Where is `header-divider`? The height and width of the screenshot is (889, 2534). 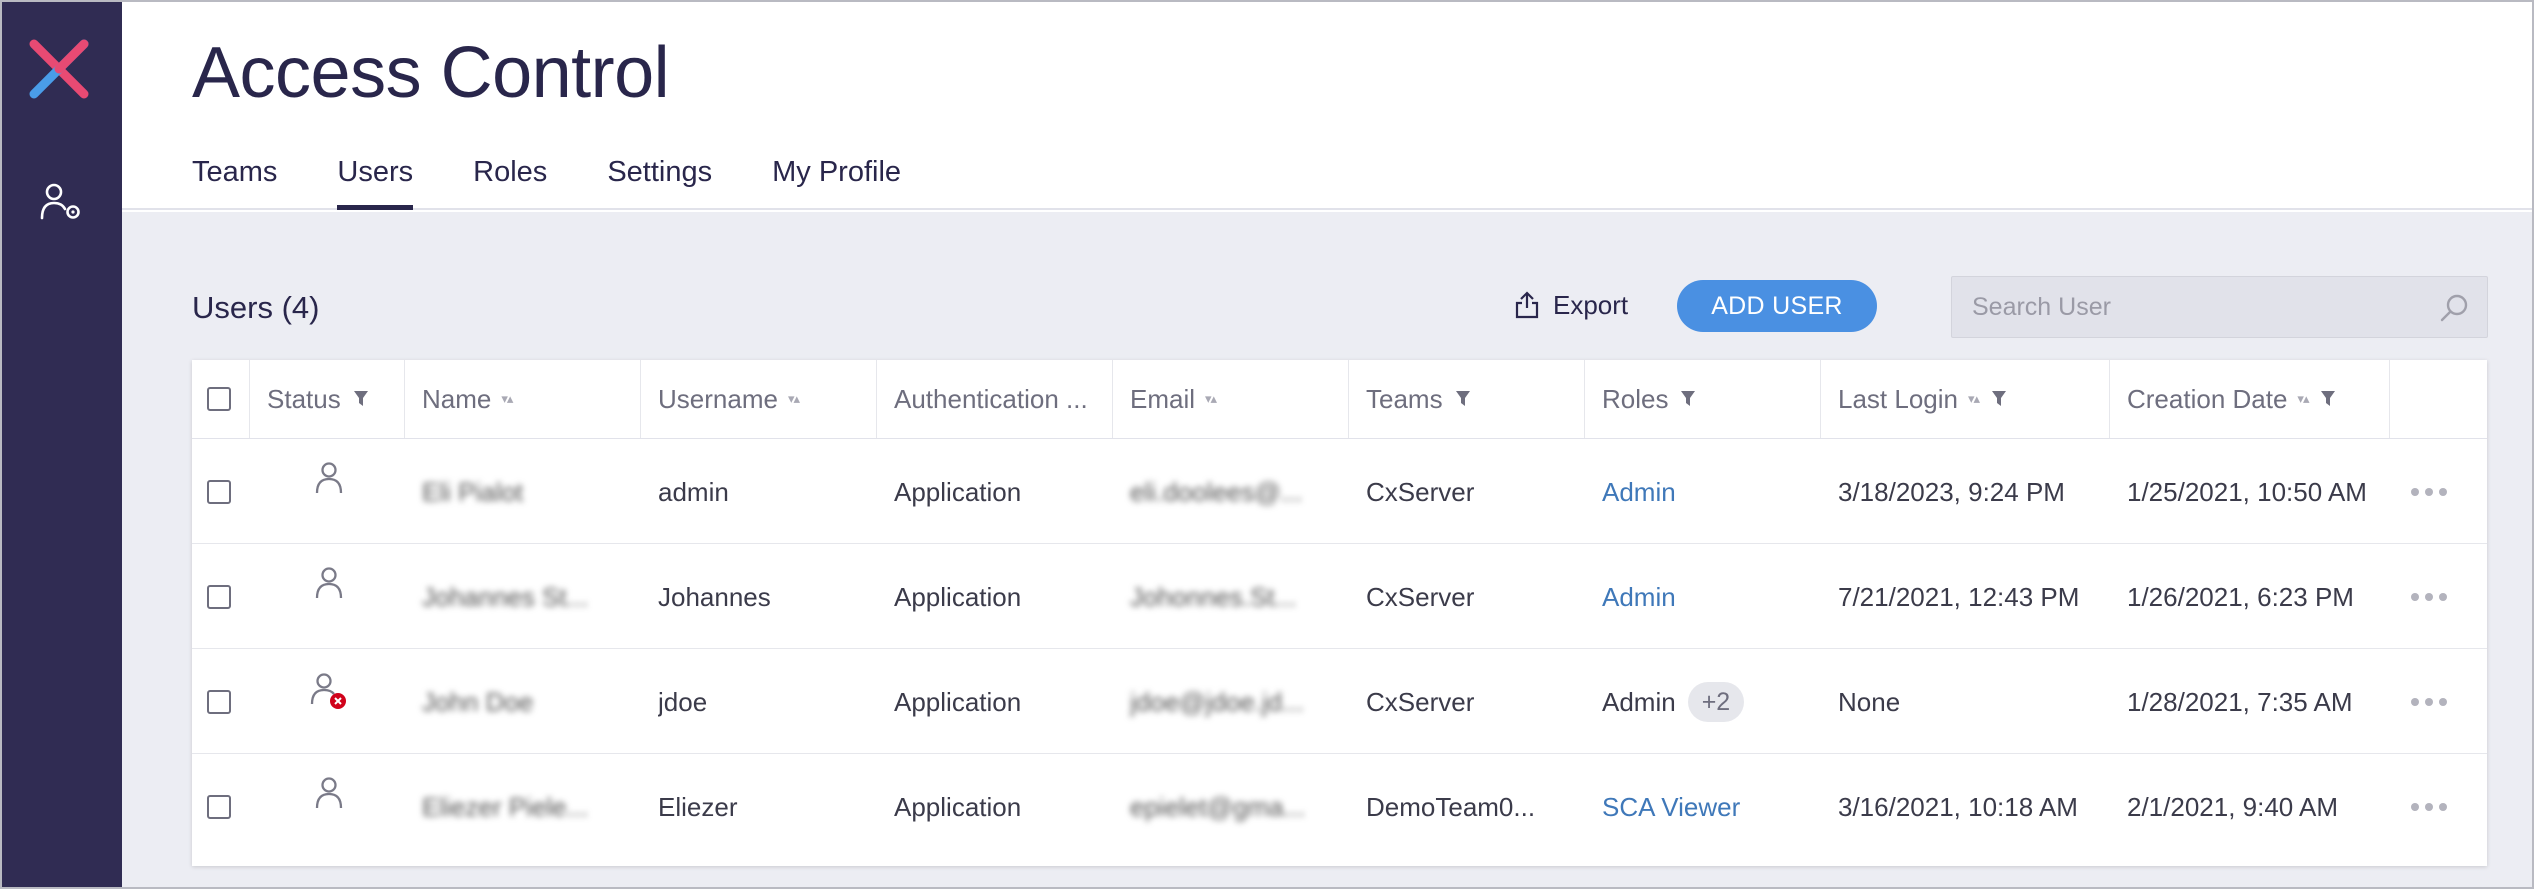 header-divider is located at coordinates (1339, 438).